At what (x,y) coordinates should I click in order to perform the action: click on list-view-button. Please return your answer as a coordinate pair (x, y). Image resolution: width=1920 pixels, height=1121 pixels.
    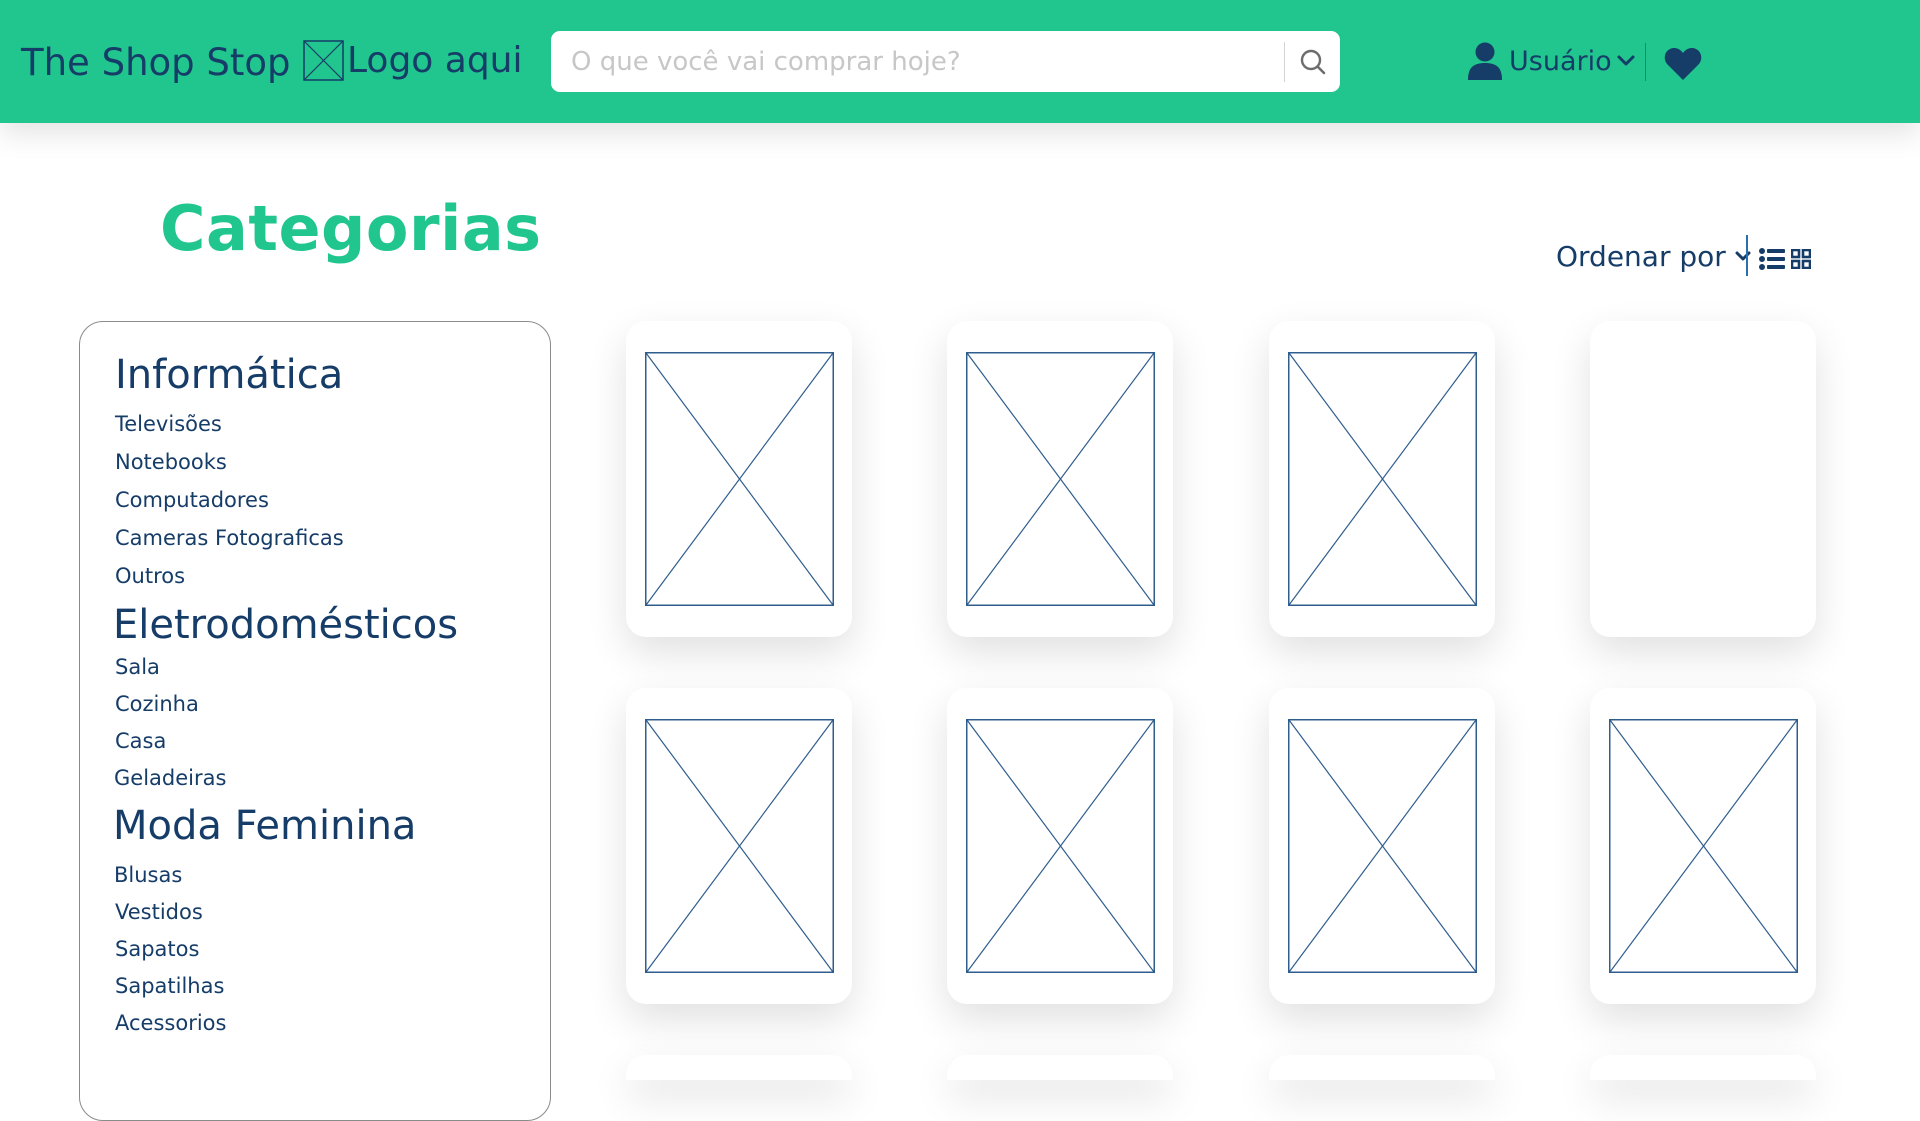
    Looking at the image, I should click on (1772, 261).